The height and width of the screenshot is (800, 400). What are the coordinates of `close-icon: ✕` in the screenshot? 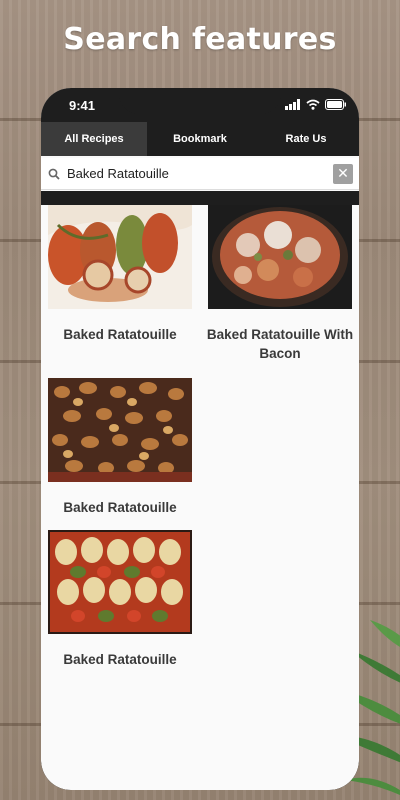 It's located at (343, 173).